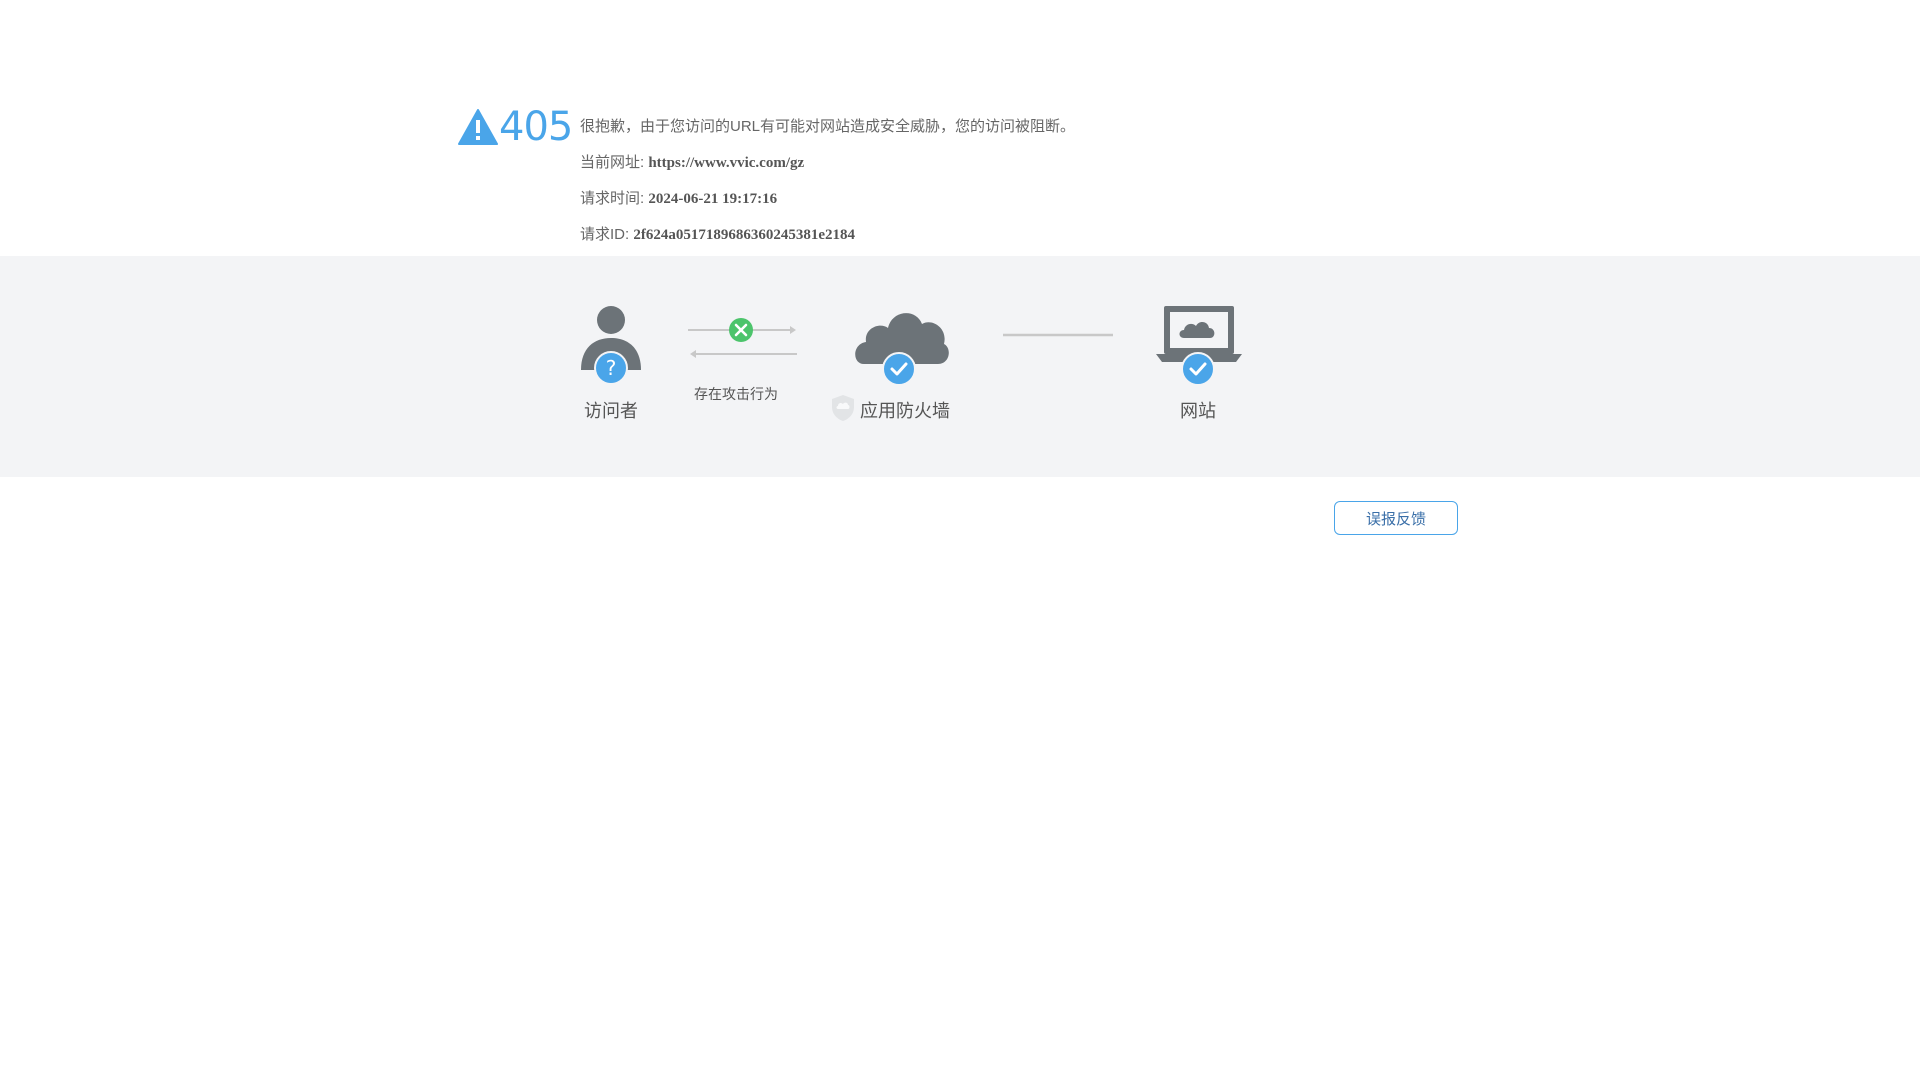 This screenshot has width=1920, height=1080. Describe the element at coordinates (1396, 518) in the screenshot. I see `false-positive-feedback-button: 误报反馈` at that location.